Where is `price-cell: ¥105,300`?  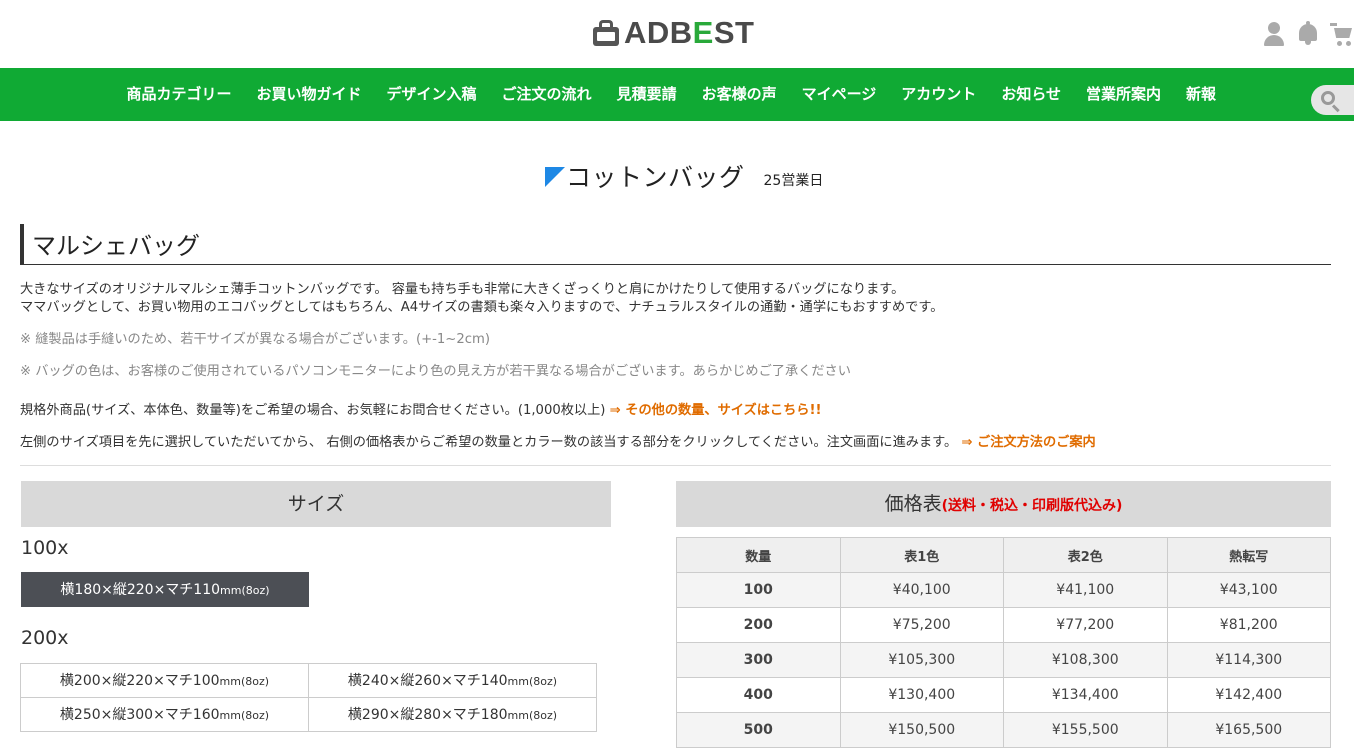
price-cell: ¥105,300 is located at coordinates (921, 660).